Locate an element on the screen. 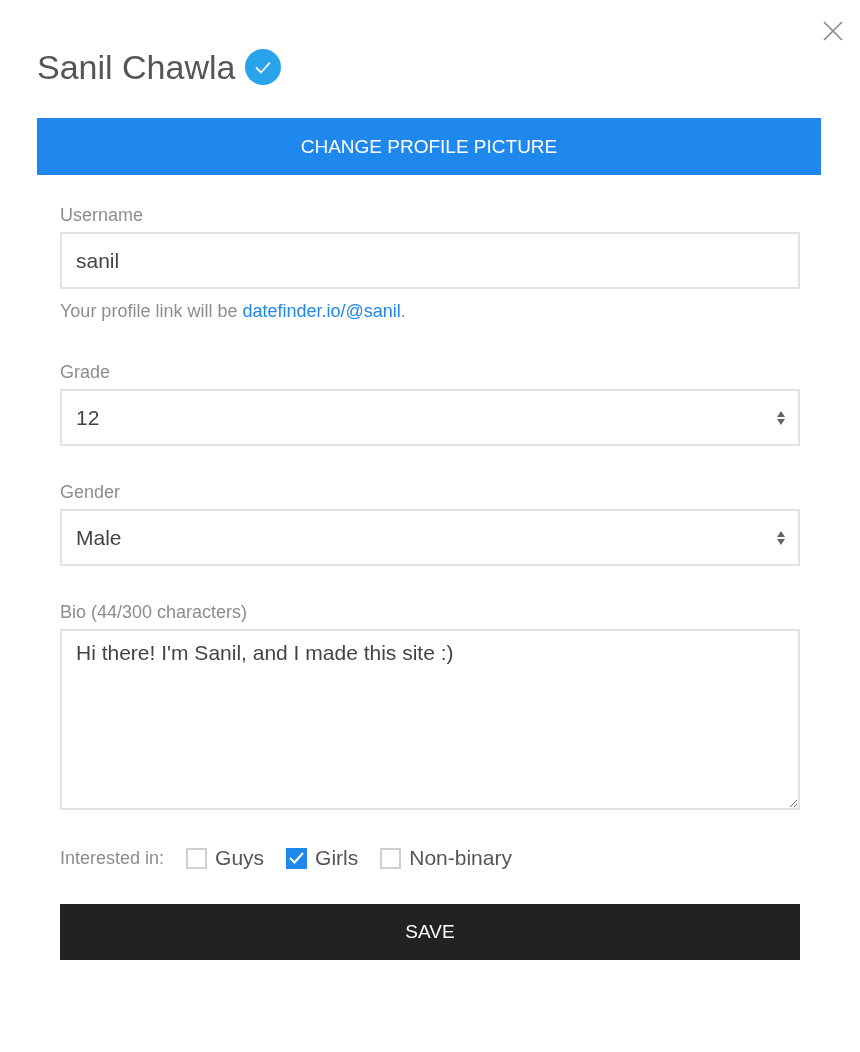 The width and height of the screenshot is (860, 1052). help-text: Your profile link will be datefinder.io/@sanil. is located at coordinates (233, 311).